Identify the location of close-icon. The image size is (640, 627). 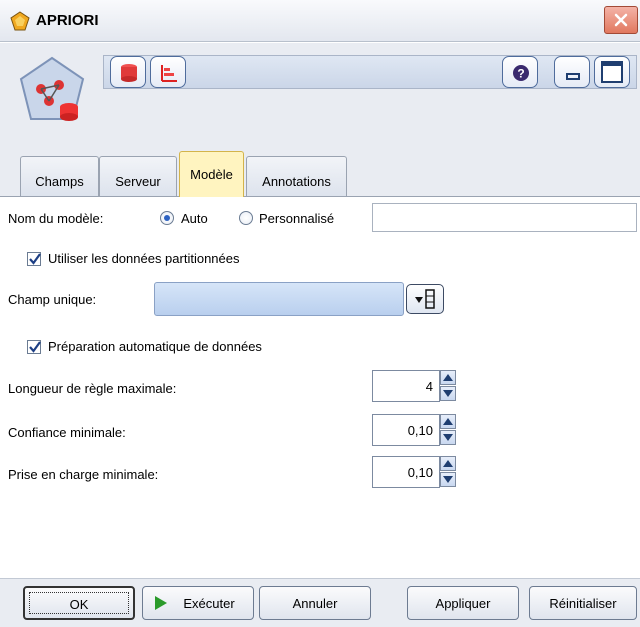
(621, 20).